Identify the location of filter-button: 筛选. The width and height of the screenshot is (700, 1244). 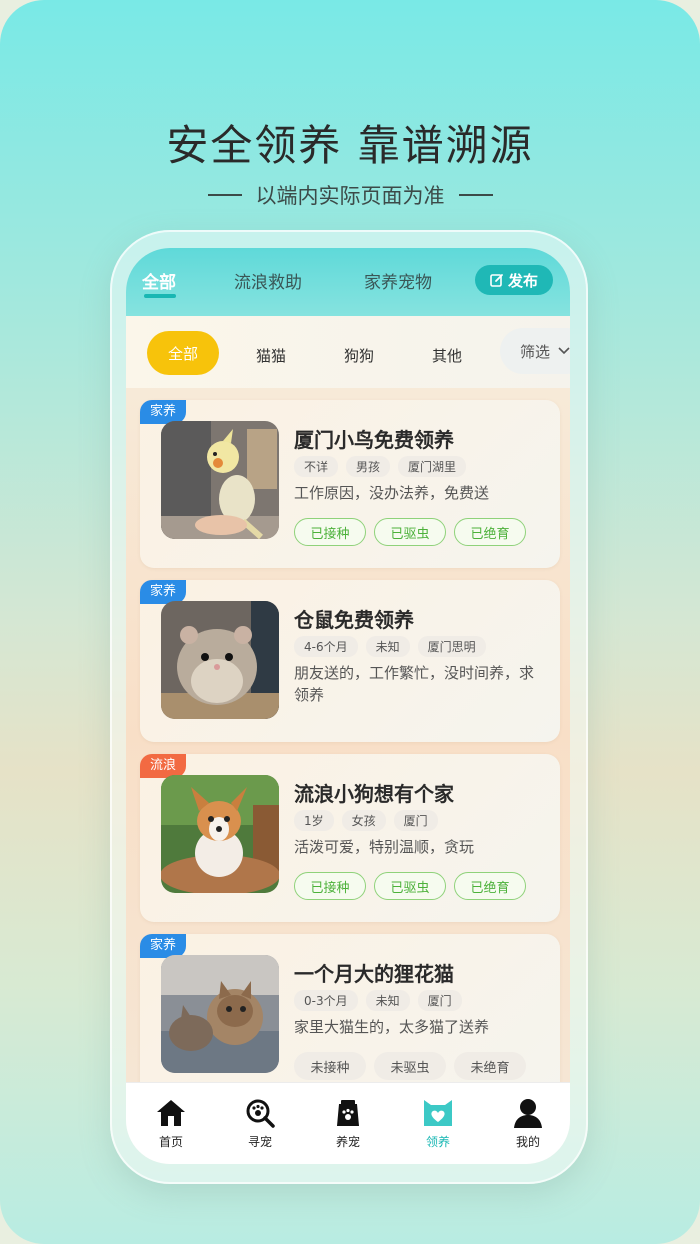
(535, 351).